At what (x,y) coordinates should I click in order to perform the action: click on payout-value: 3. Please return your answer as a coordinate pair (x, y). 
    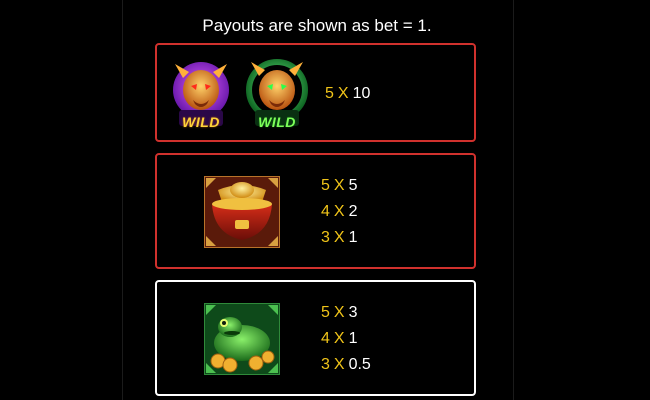
    Looking at the image, I should click on (353, 312).